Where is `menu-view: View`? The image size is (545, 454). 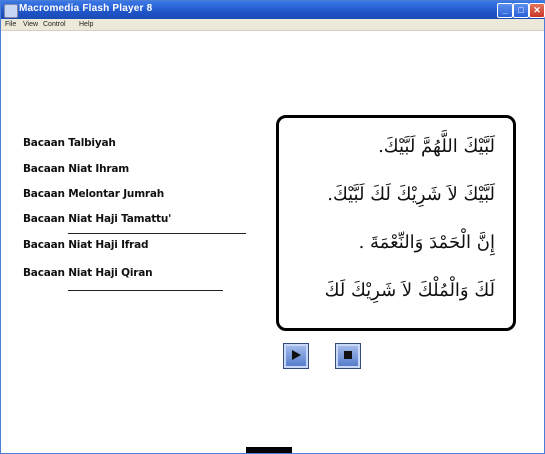 menu-view: View is located at coordinates (30, 24).